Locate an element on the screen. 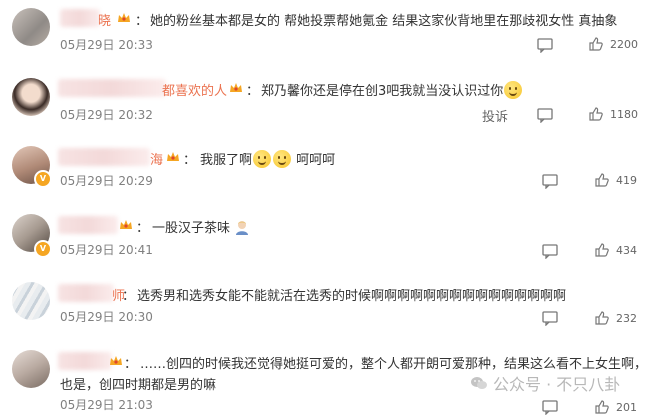 Image resolution: width=650 pixels, height=415 pixels. comment-time: 05月29日 21:03 is located at coordinates (106, 405).